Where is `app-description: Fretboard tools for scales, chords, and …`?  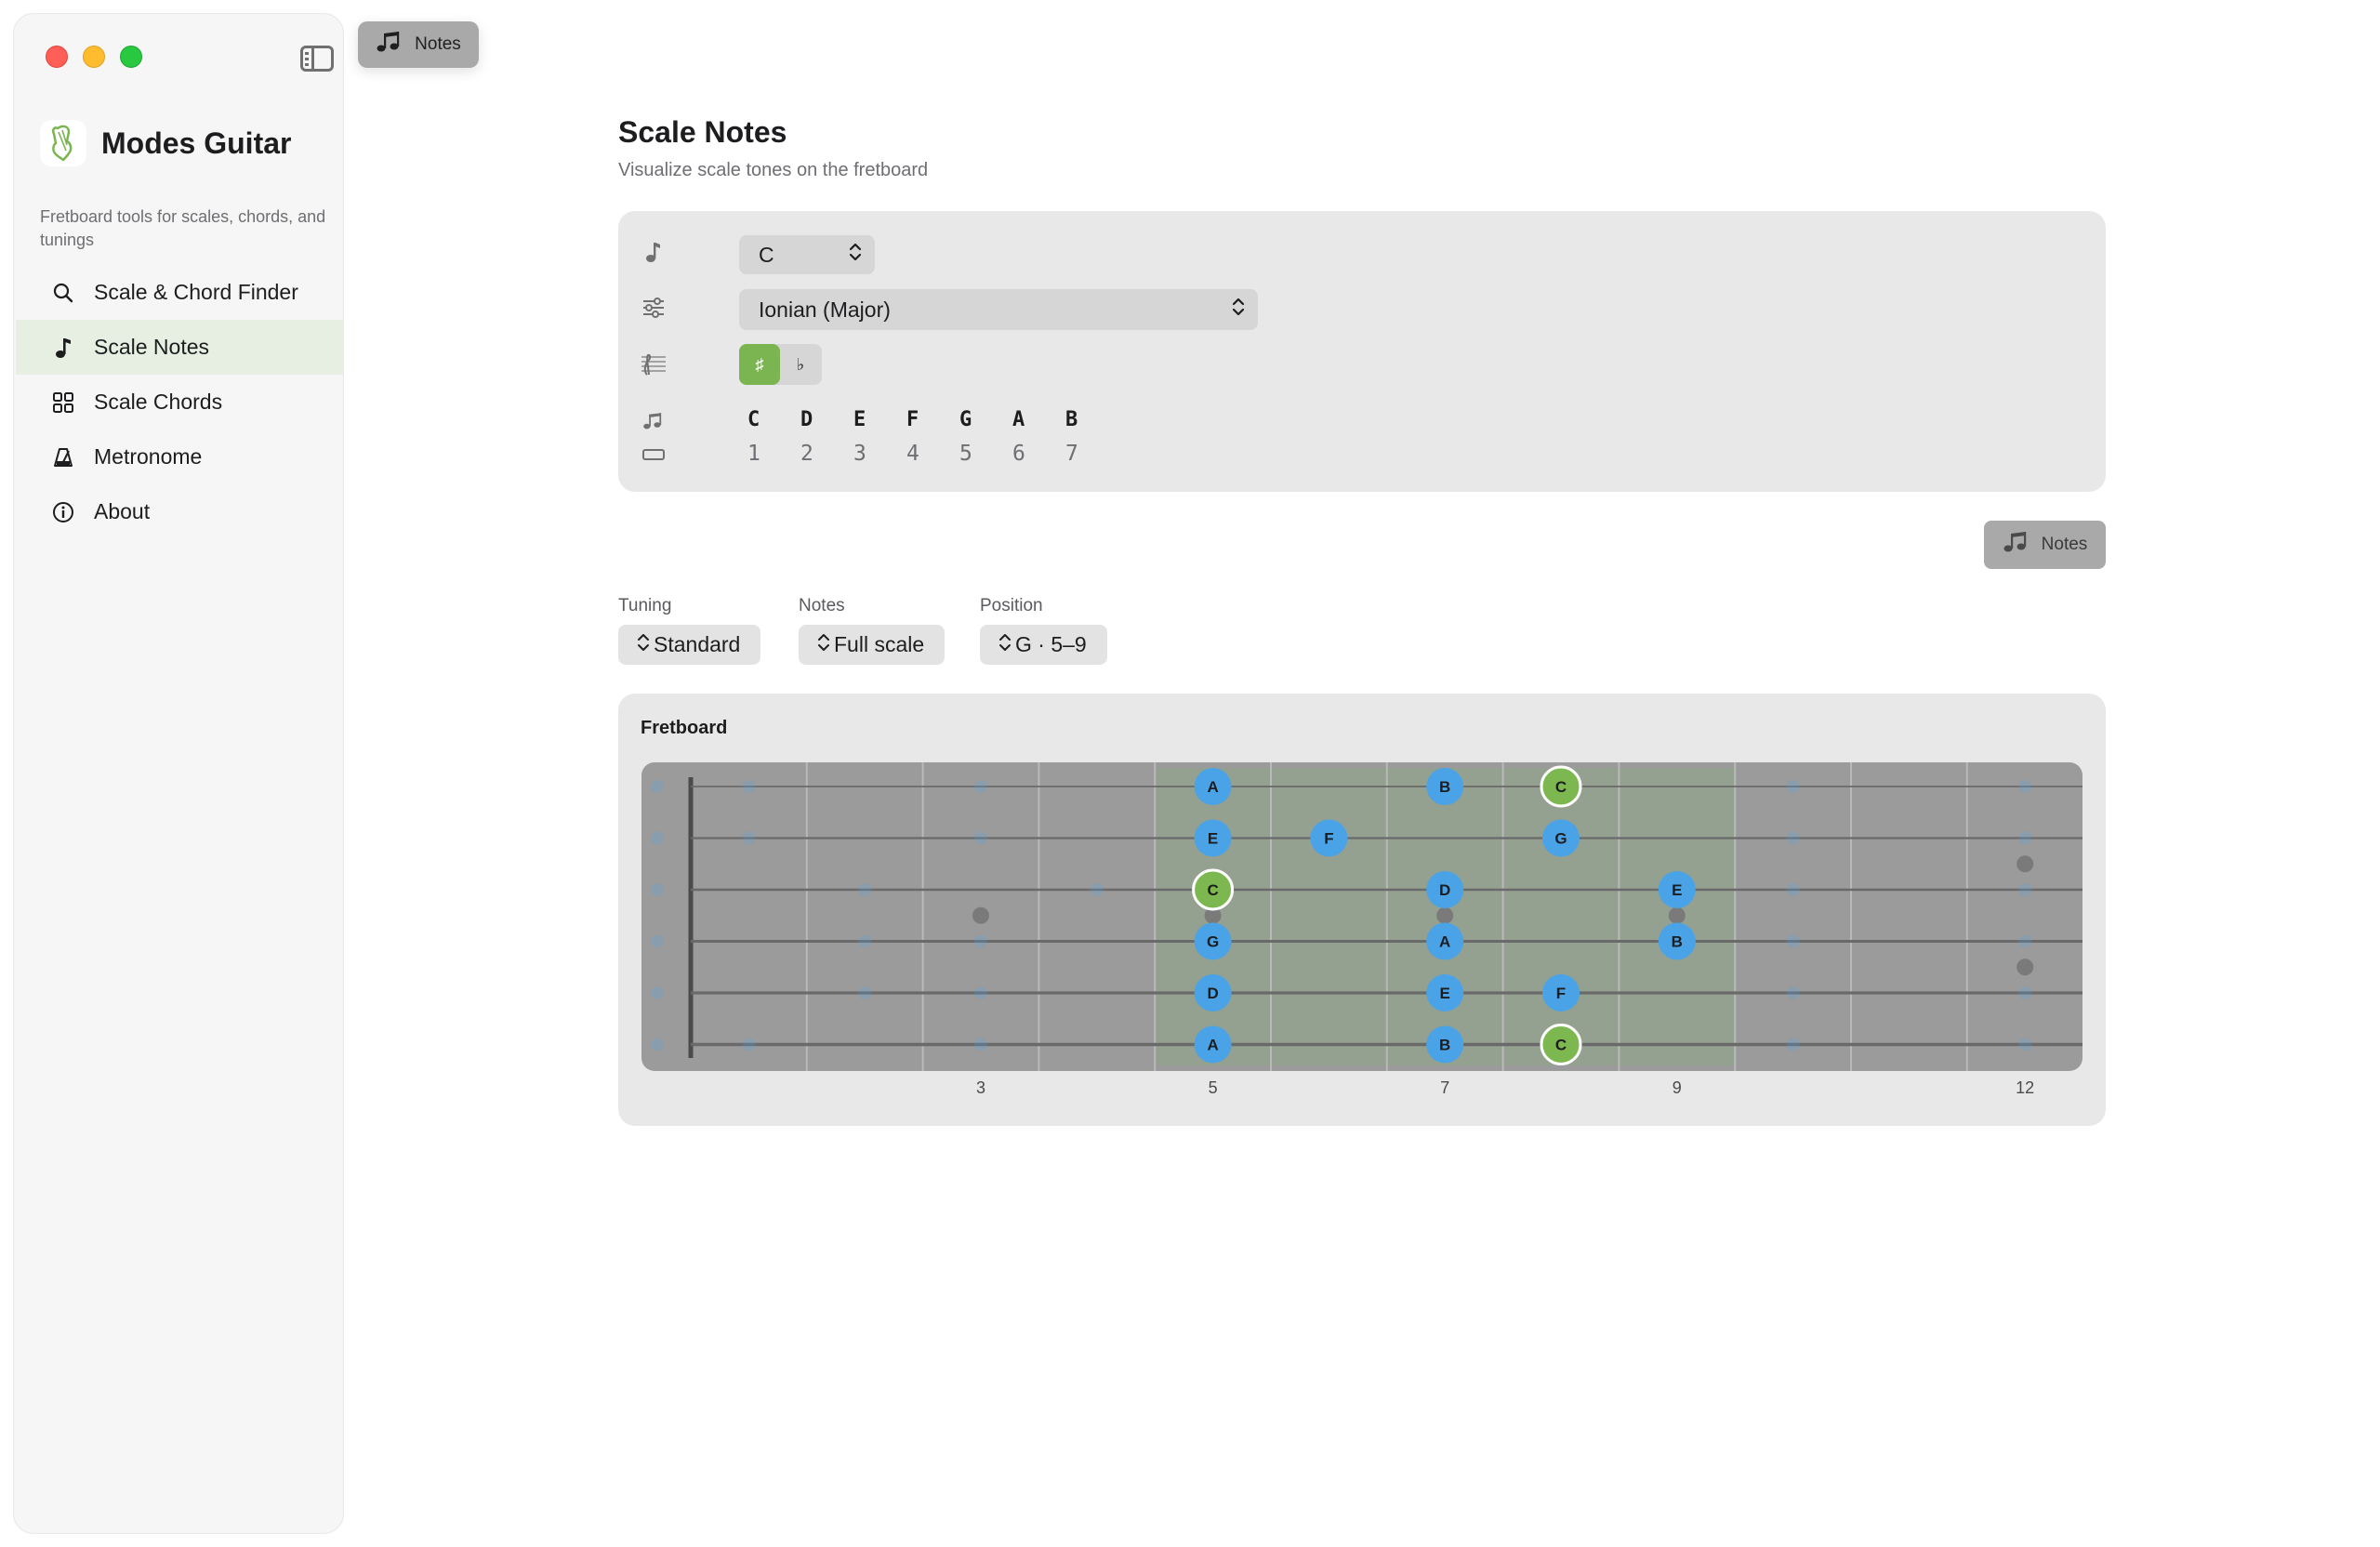
app-description: Fretboard tools for scales, chords, and … is located at coordinates (183, 228).